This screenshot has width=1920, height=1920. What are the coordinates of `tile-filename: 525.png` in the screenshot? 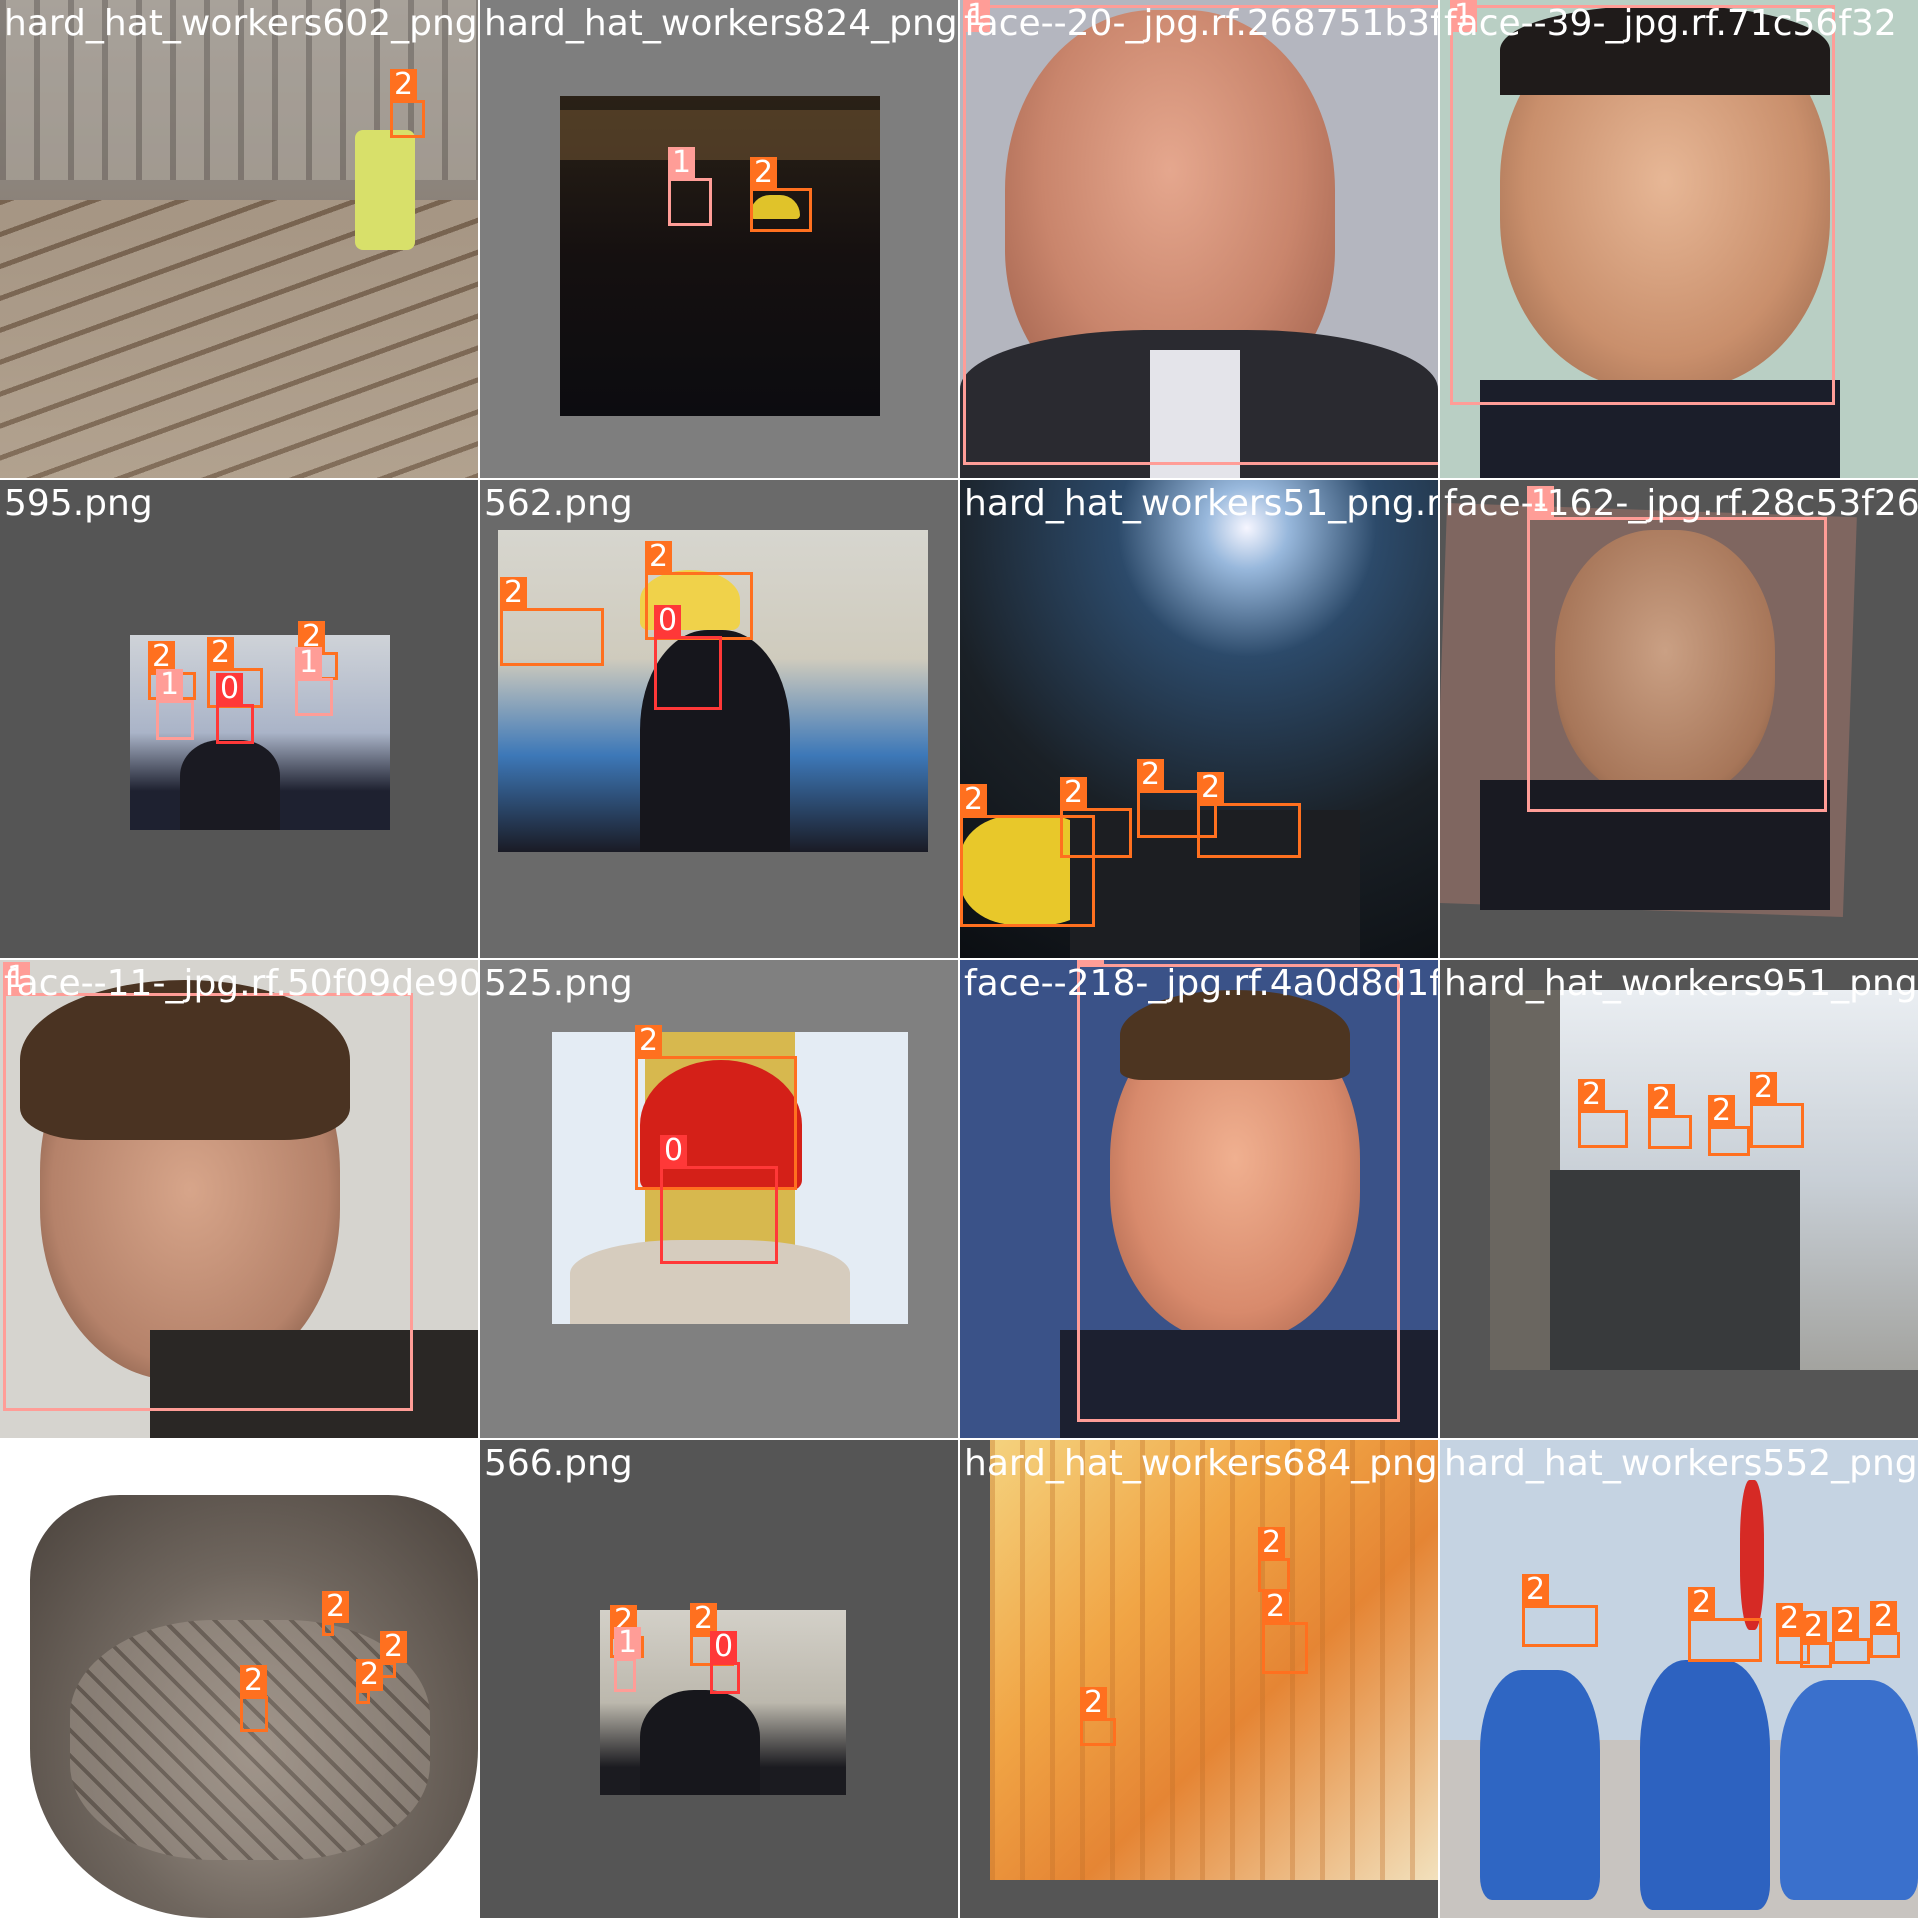 It's located at (558, 983).